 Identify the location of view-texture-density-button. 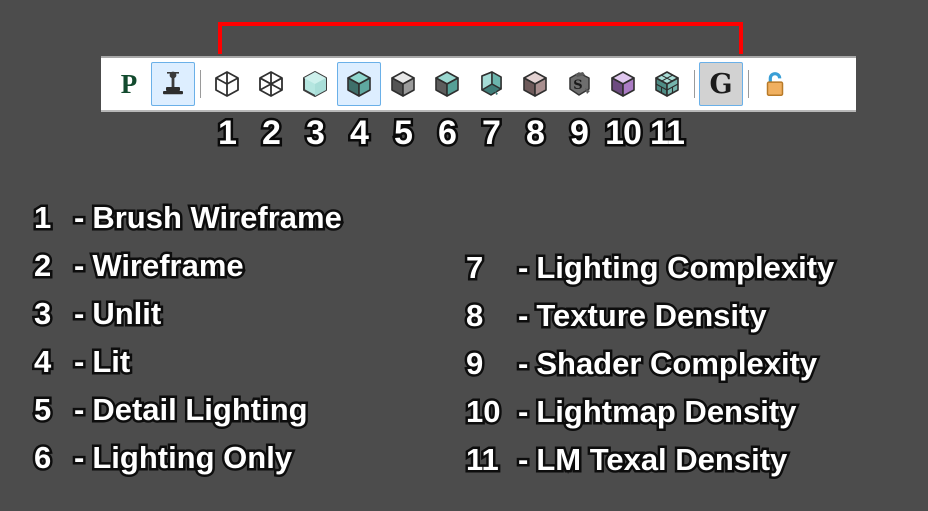
(535, 84).